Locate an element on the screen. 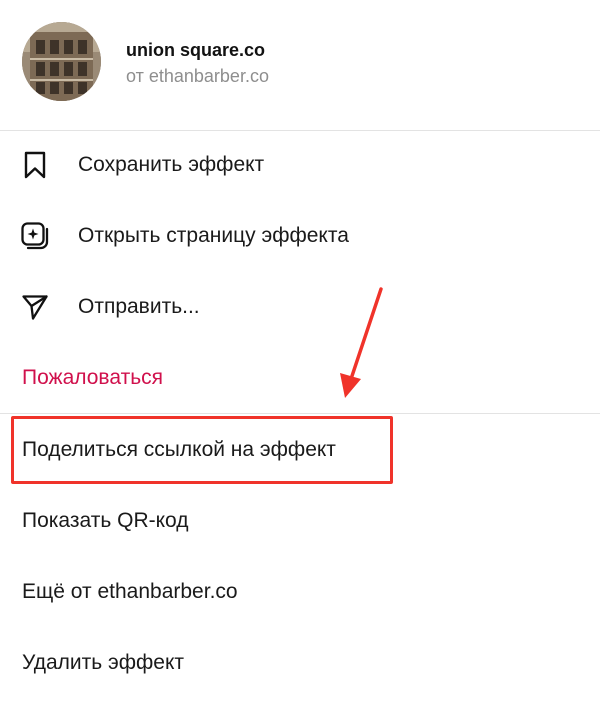  divider-top is located at coordinates (300, 130).